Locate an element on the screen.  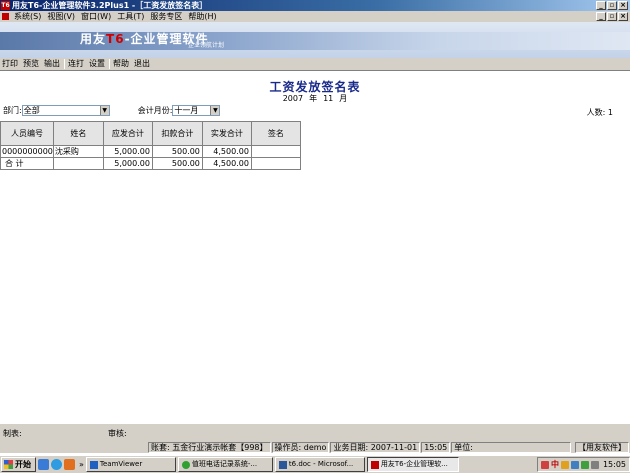
menu-tools: 工具(T) is located at coordinates (130, 16).